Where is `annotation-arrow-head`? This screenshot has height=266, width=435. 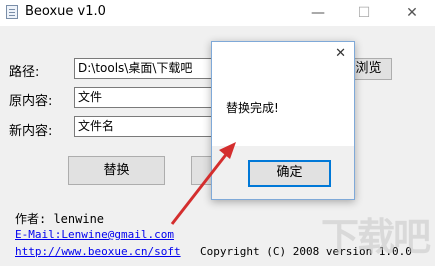
annotation-arrow-head is located at coordinates (227, 150).